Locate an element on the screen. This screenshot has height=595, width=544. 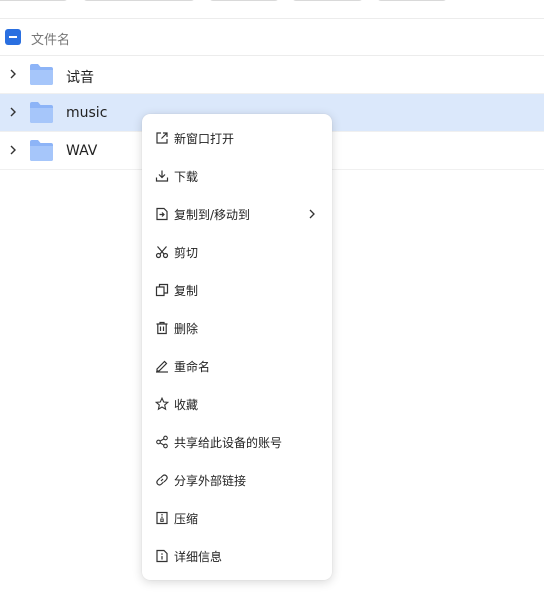
column-header-filename: 文件名 is located at coordinates (50, 38).